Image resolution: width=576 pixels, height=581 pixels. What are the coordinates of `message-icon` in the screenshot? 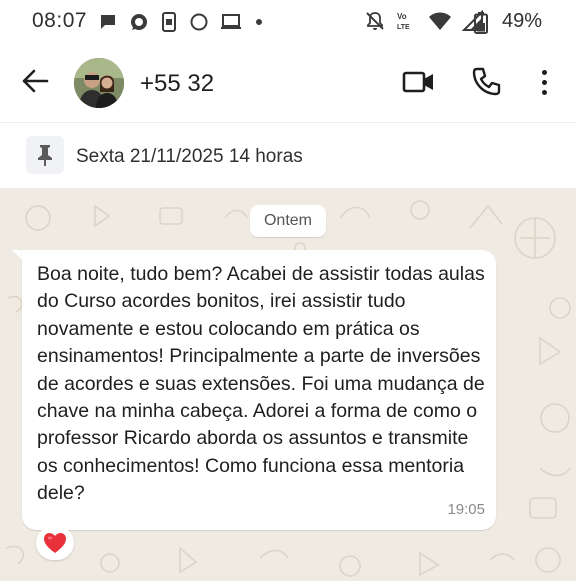 It's located at (108, 24).